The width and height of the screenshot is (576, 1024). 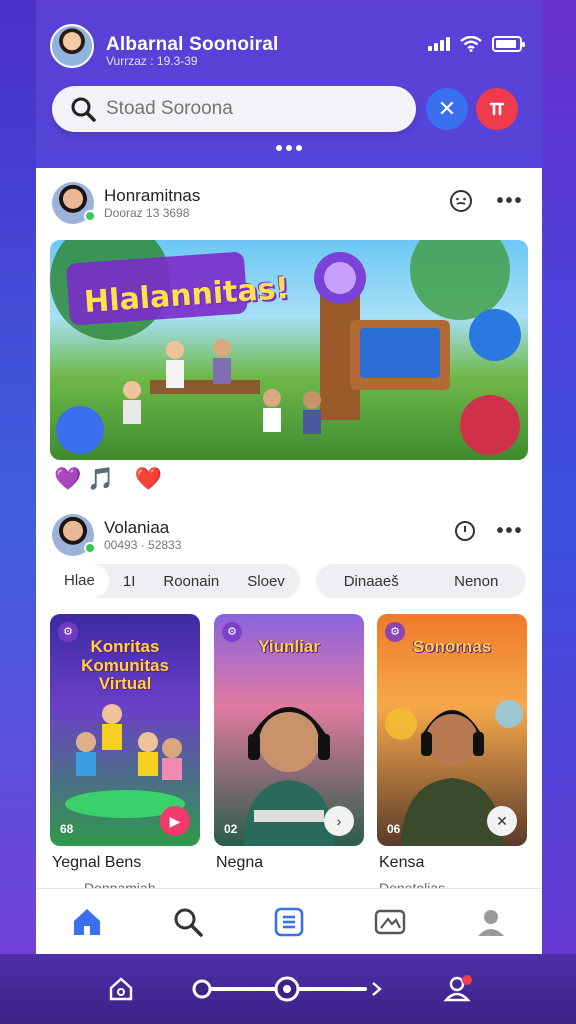 I want to click on home-icon, so click(x=86, y=921).